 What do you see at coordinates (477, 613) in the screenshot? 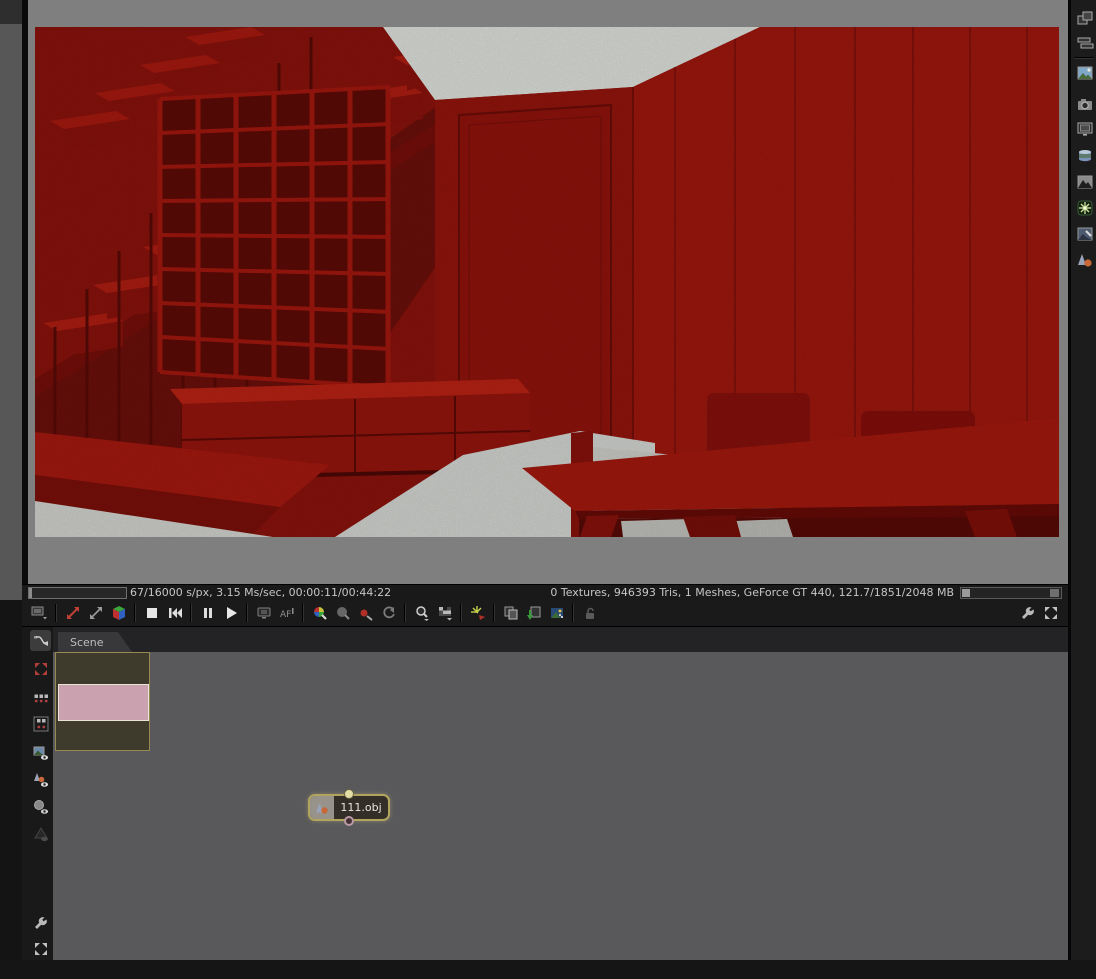
I see `film-sparkle-button` at bounding box center [477, 613].